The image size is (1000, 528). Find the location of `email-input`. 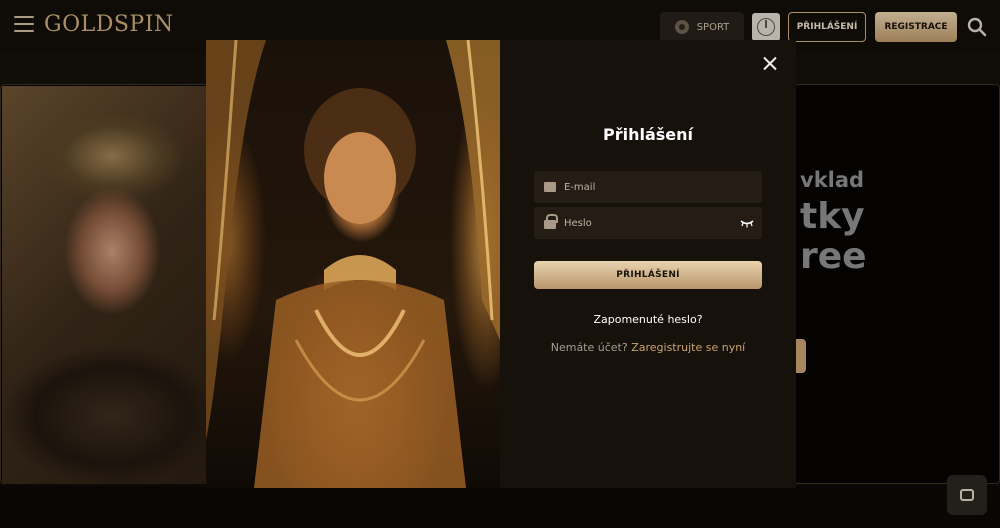

email-input is located at coordinates (639, 187).